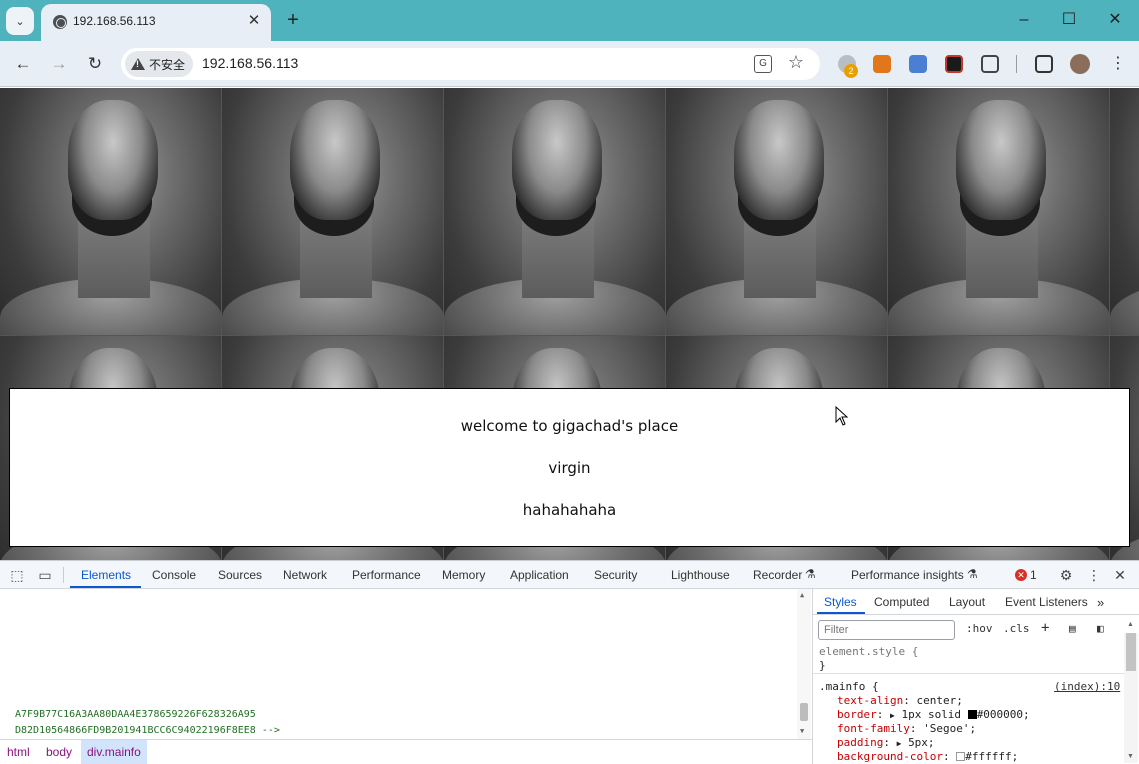 The width and height of the screenshot is (1139, 764). What do you see at coordinates (470, 64) in the screenshot?
I see `address-bar: 不安全 192.168.56.113 G ☆` at bounding box center [470, 64].